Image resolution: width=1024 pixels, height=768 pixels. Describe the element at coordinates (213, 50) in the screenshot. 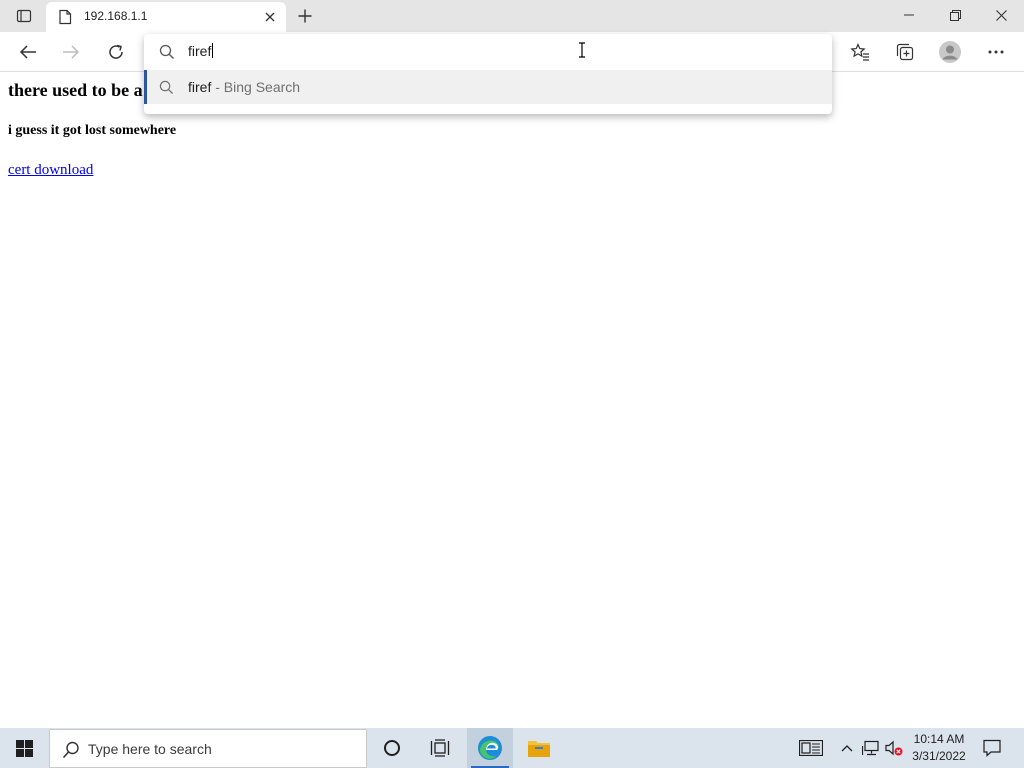

I see `text-caret` at that location.